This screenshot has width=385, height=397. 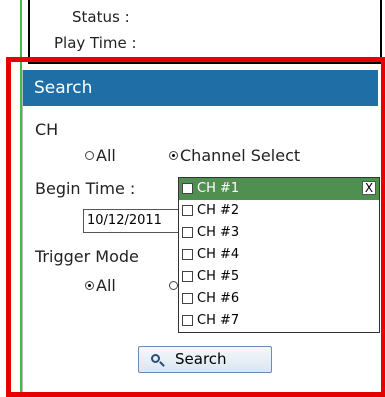 What do you see at coordinates (369, 188) in the screenshot?
I see `close-icon: X` at bounding box center [369, 188].